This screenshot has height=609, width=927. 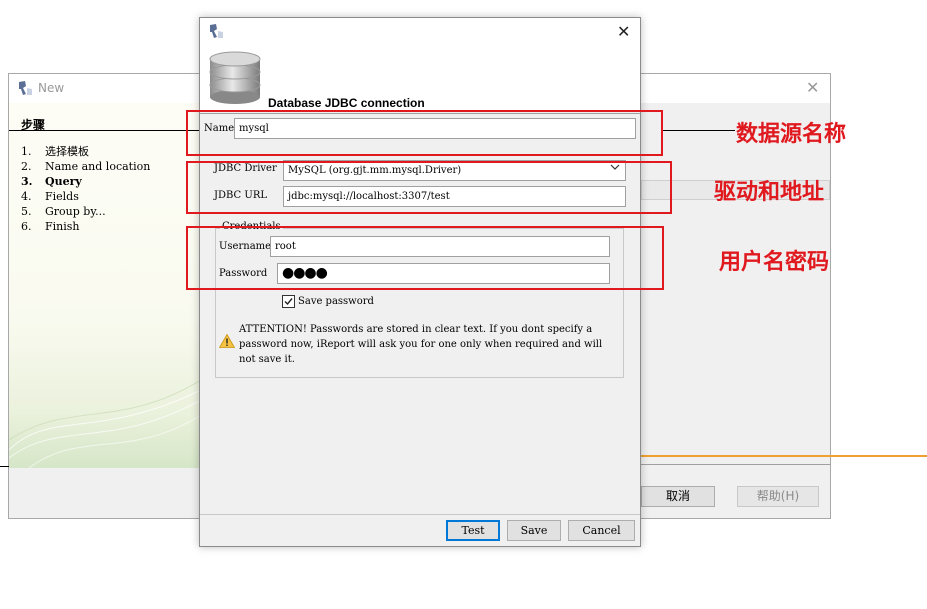 What do you see at coordinates (227, 341) in the screenshot?
I see `warning-icon` at bounding box center [227, 341].